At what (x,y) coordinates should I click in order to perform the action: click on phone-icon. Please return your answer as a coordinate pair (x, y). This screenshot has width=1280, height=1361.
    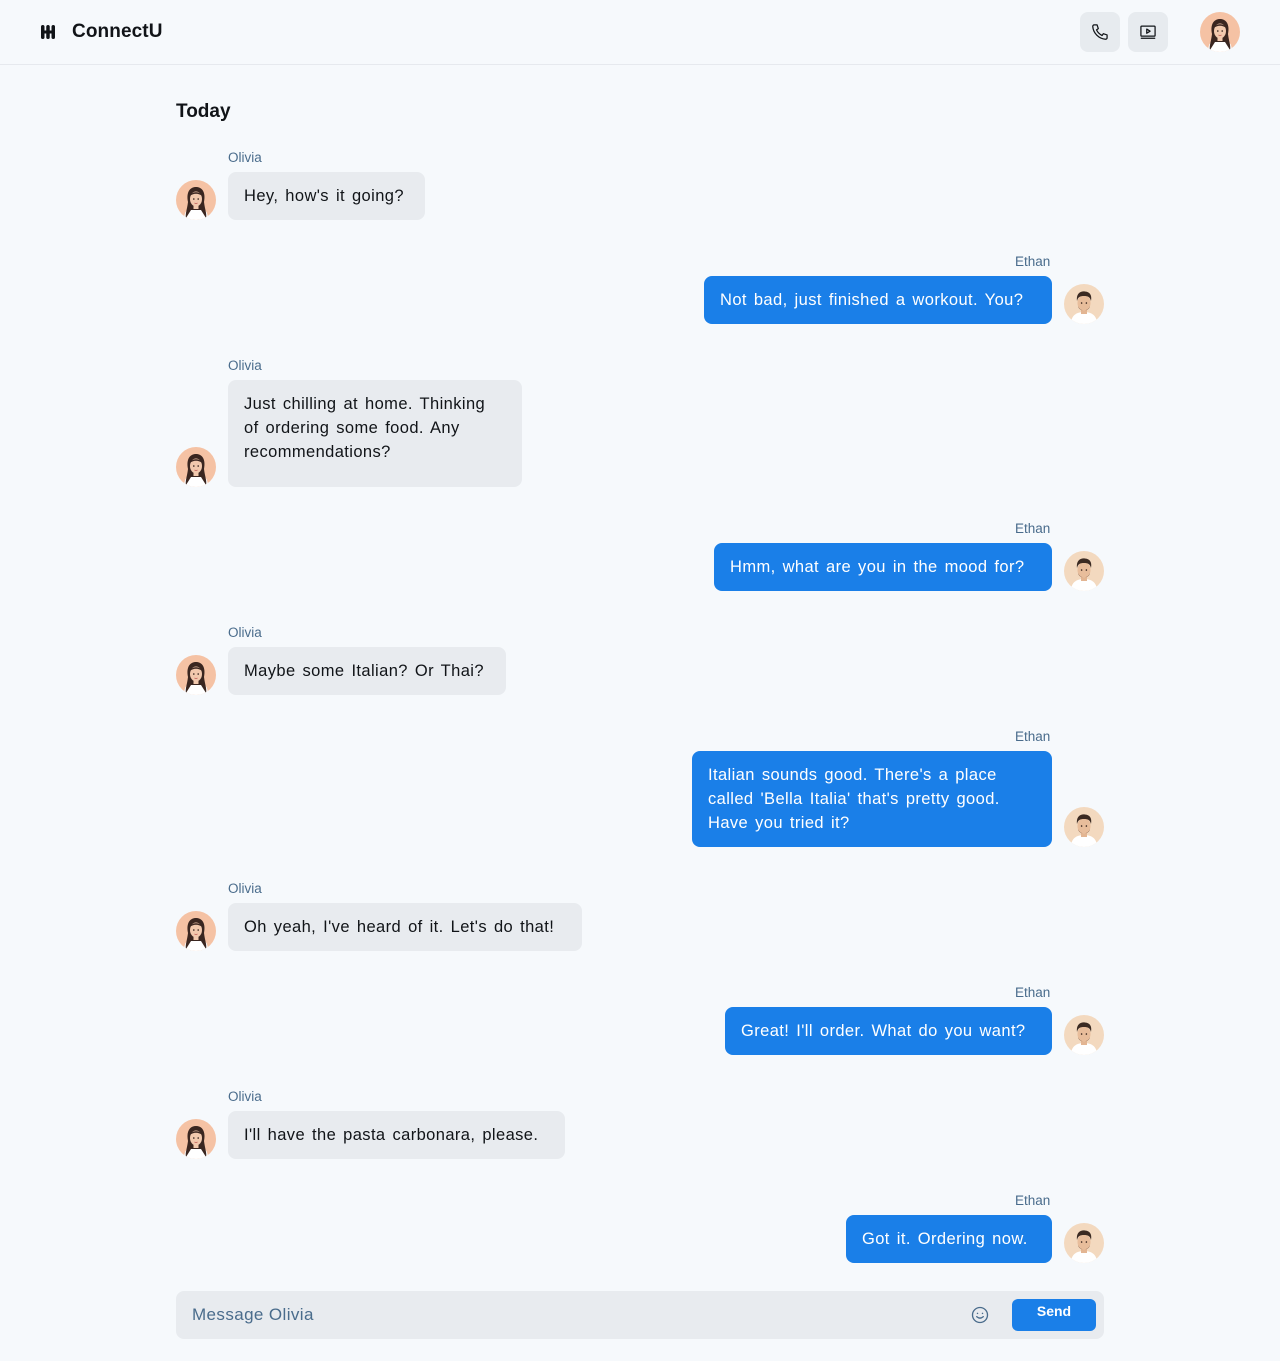
    Looking at the image, I should click on (1100, 32).